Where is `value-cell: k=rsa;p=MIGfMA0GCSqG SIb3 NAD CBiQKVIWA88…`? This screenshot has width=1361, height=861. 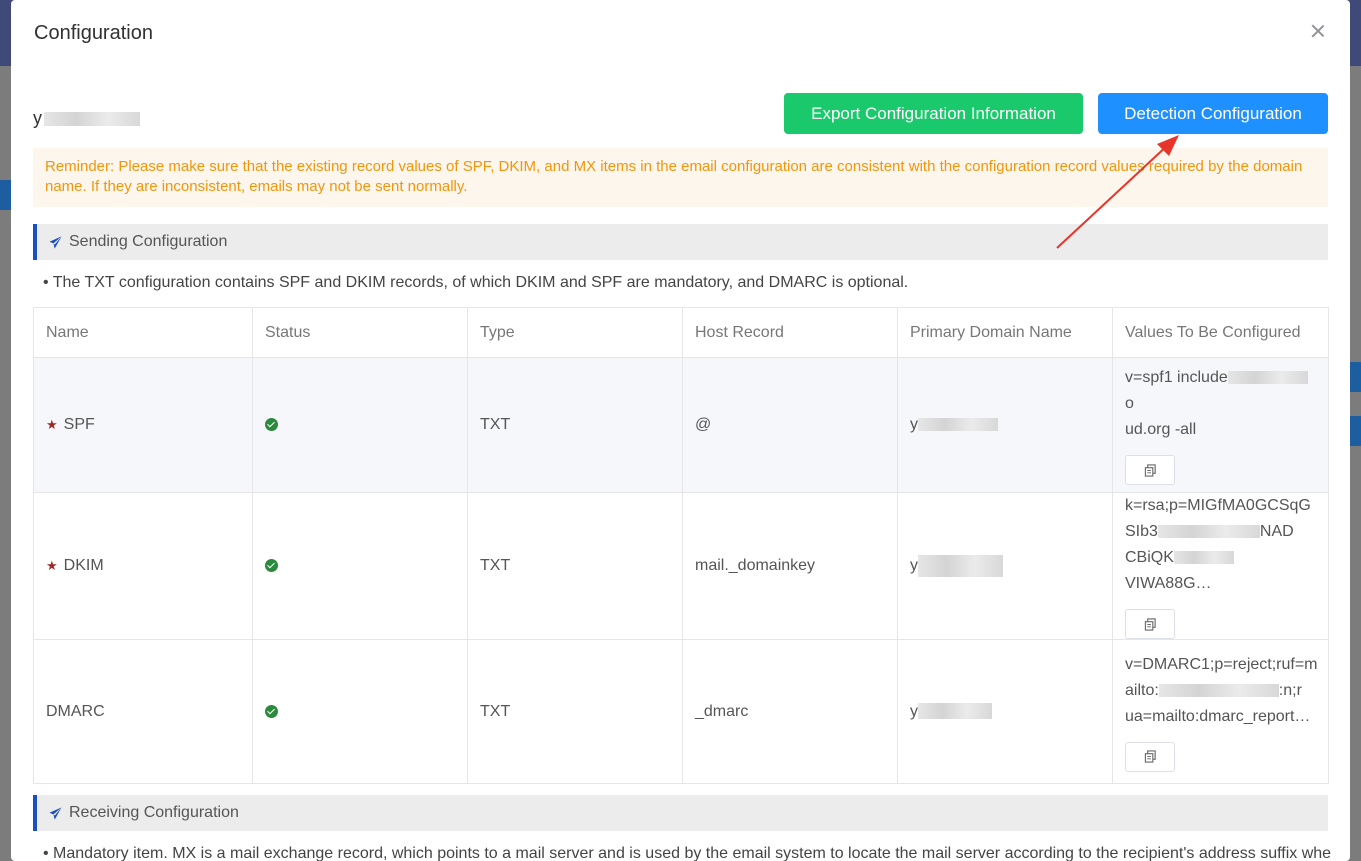 value-cell: k=rsa;p=MIGfMA0GCSqG SIb3 NAD CBiQKVIWA88… is located at coordinates (1220, 566).